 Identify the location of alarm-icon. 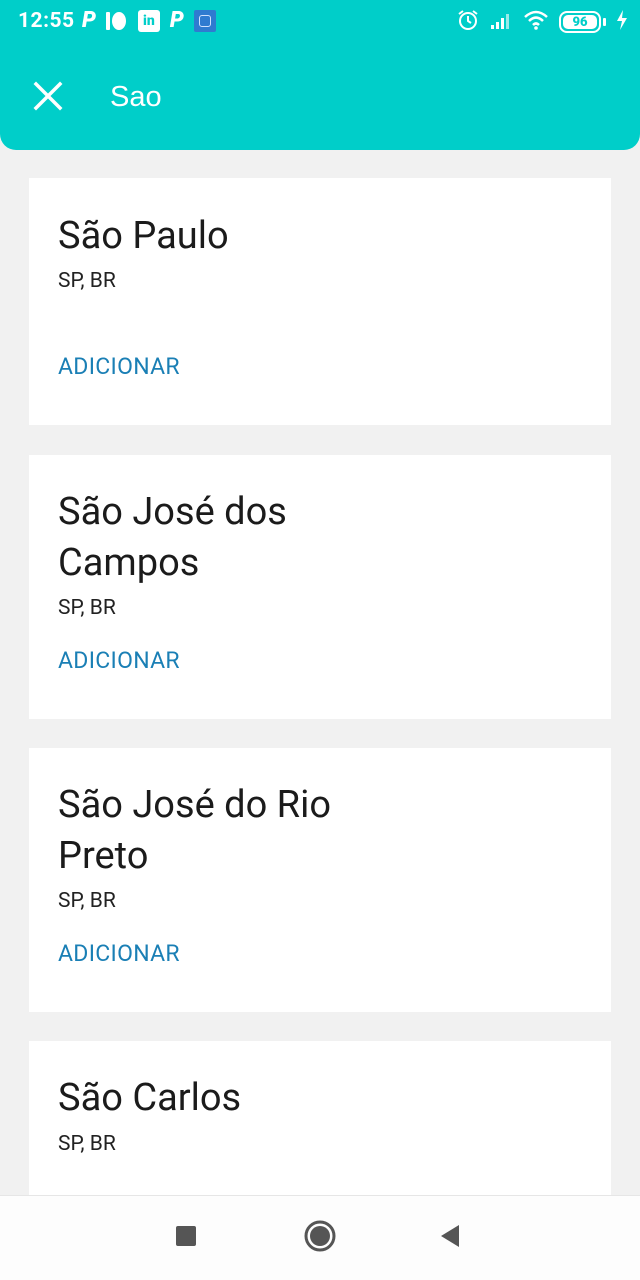
(468, 22).